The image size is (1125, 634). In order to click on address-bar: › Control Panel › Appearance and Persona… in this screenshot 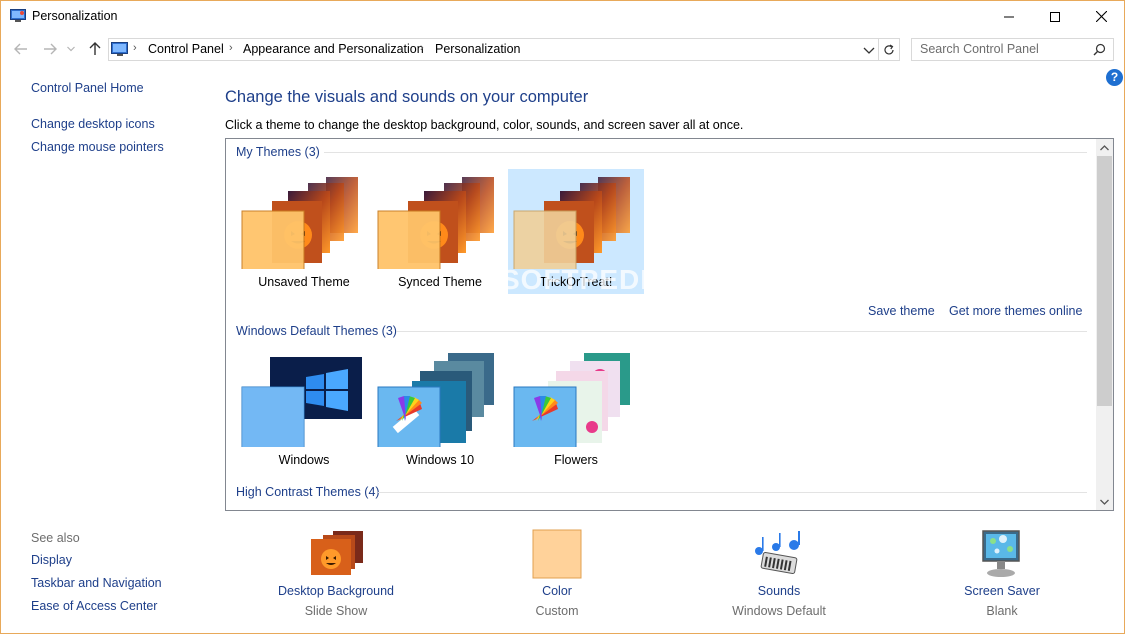, I will do `click(493, 49)`.